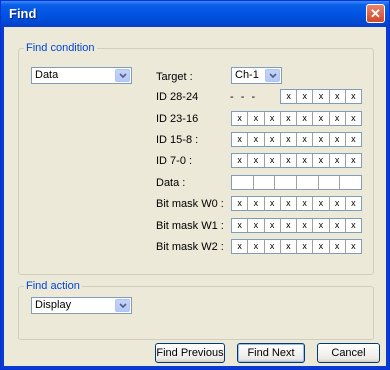 The image size is (390, 370). I want to click on row-prefix: - - -, so click(244, 97).